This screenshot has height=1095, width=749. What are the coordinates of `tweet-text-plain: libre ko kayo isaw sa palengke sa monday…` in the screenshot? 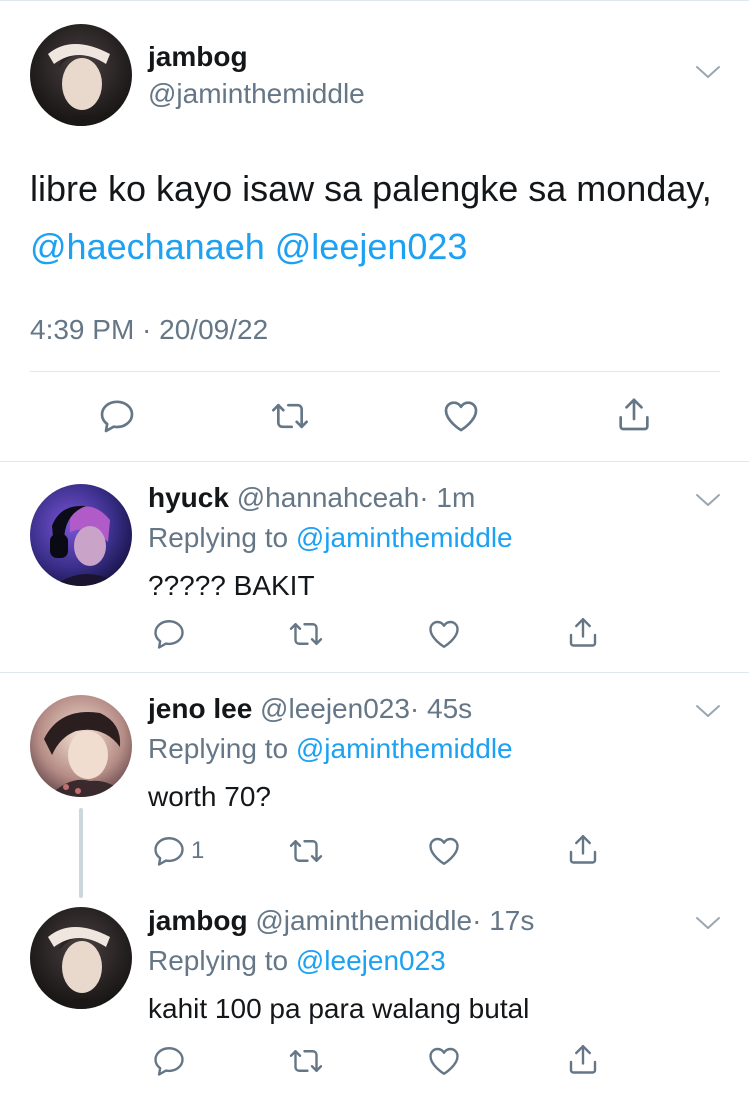 It's located at (371, 188).